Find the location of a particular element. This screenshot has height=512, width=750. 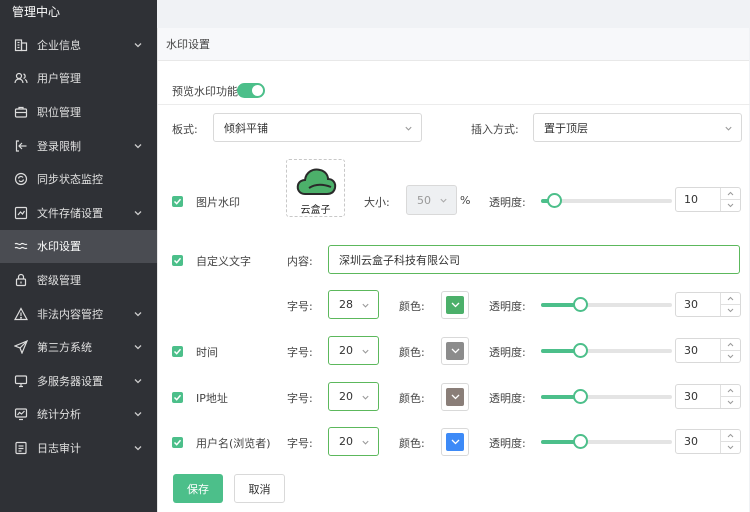

time-checkbox is located at coordinates (177, 351).